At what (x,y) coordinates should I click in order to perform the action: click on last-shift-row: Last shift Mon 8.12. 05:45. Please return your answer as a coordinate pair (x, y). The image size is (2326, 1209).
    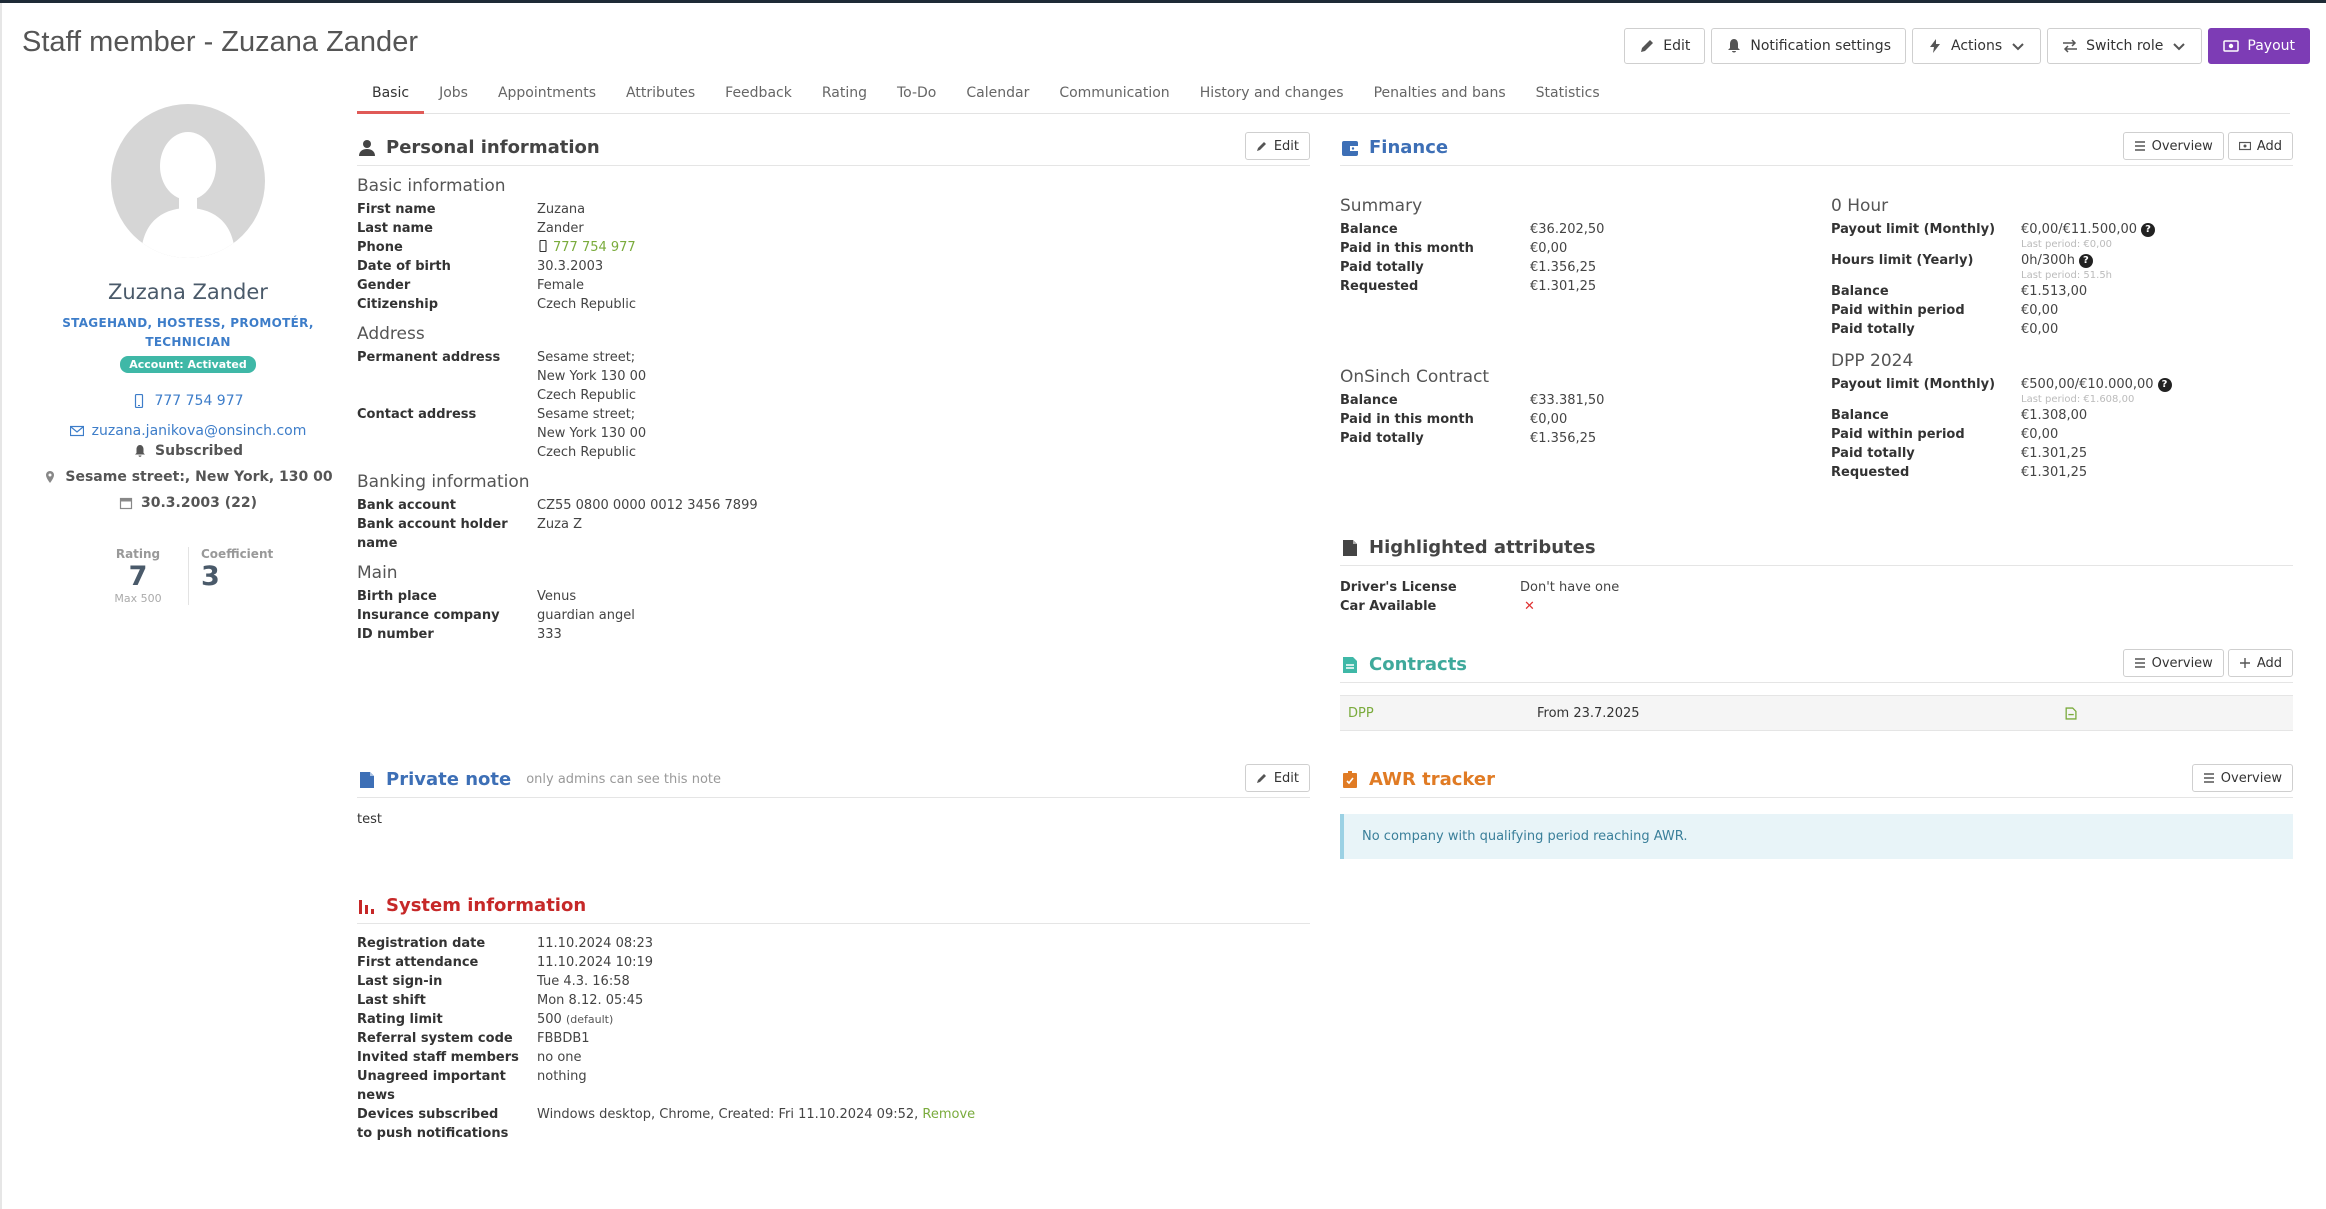
    Looking at the image, I should click on (833, 1000).